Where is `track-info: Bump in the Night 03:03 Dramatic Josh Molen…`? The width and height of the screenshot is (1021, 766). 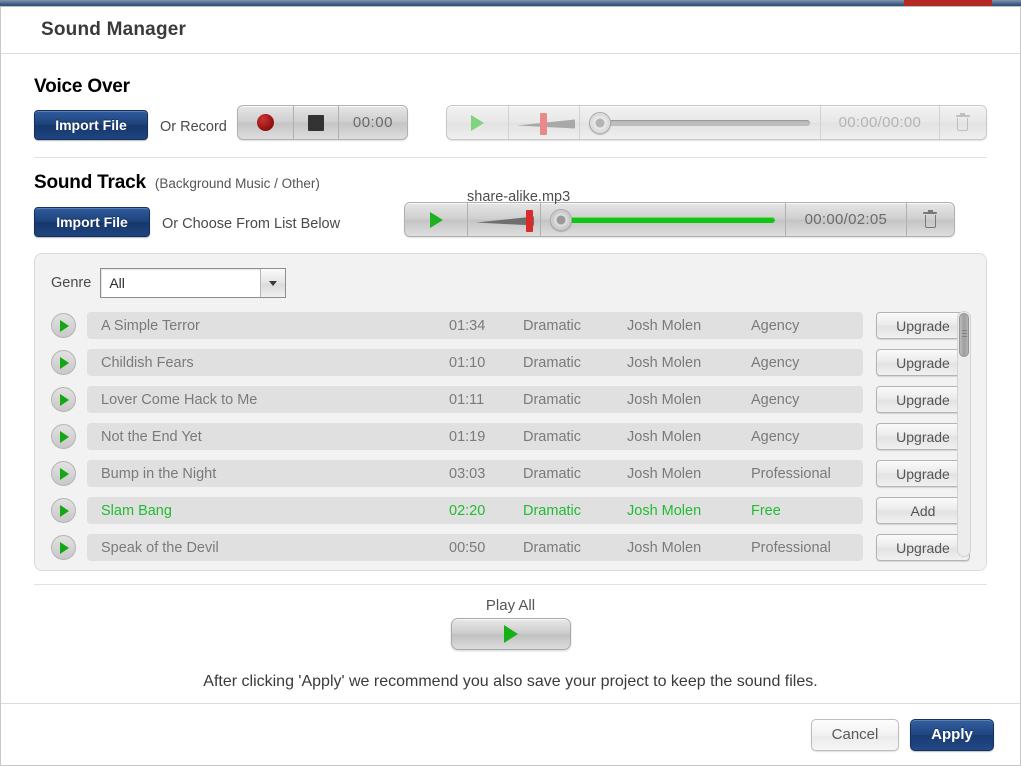 track-info: Bump in the Night 03:03 Dramatic Josh Molen… is located at coordinates (475, 473).